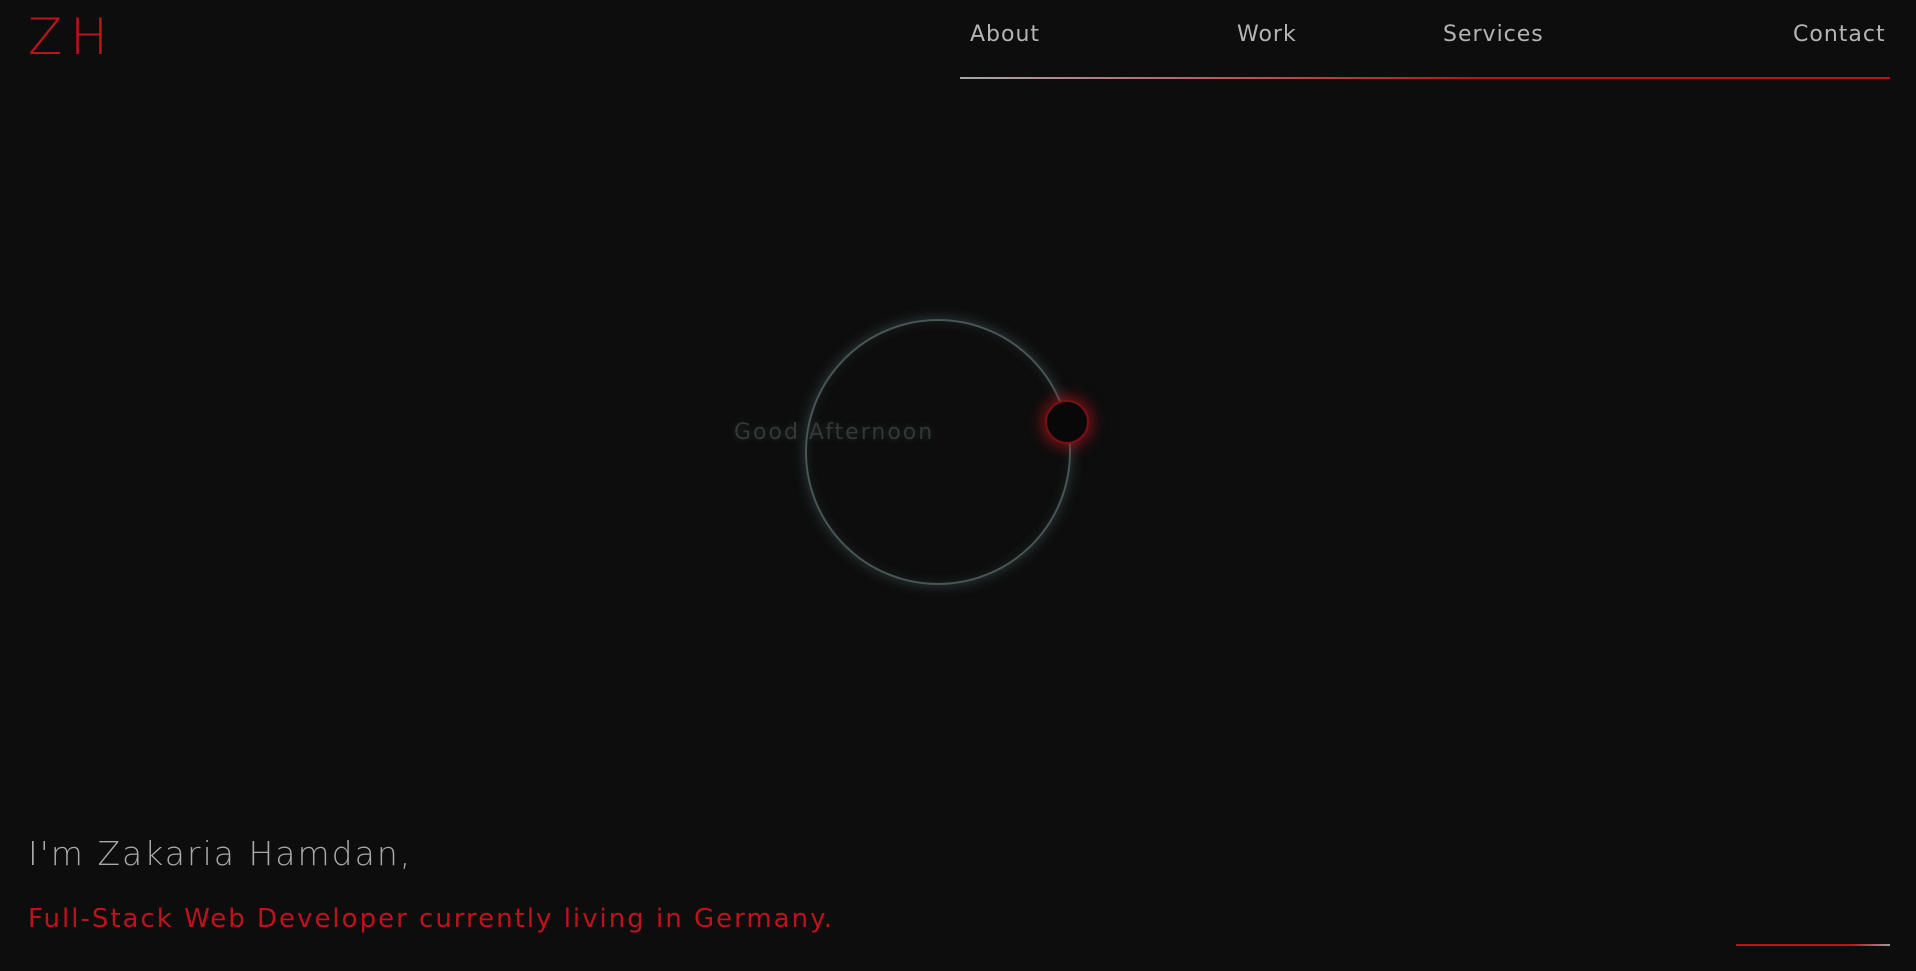 This screenshot has width=1916, height=971. Describe the element at coordinates (1267, 34) in the screenshot. I see `nav-item-work: Work` at that location.